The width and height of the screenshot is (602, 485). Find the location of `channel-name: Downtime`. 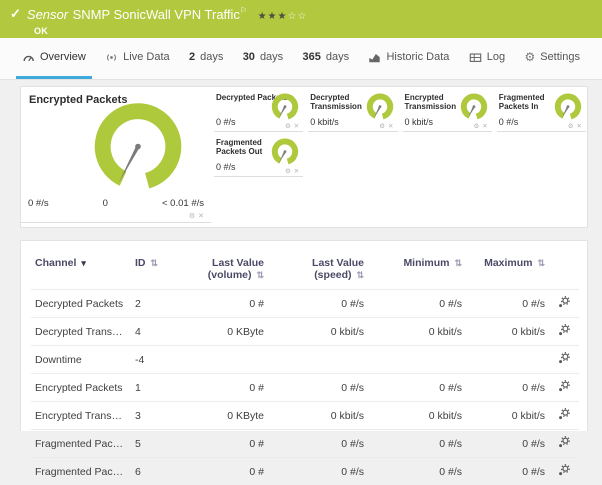

channel-name: Downtime is located at coordinates (81, 360).